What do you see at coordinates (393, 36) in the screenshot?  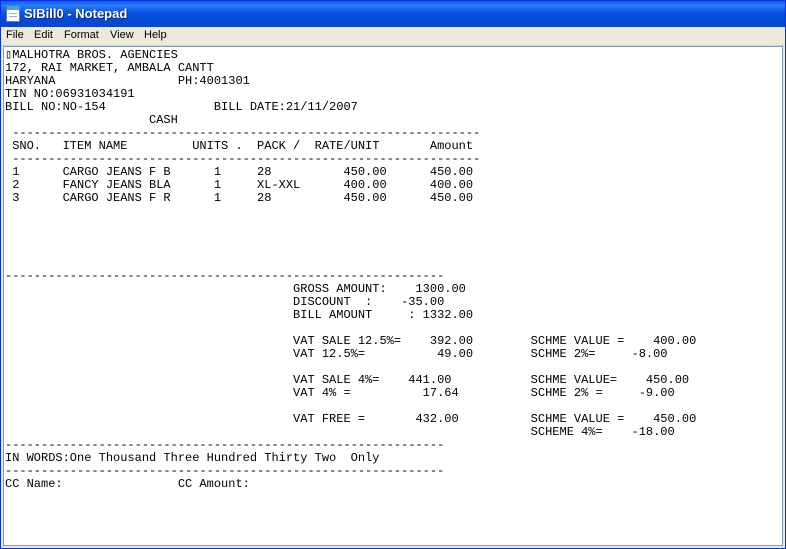 I see `menu-bar: File Edit Format View Help` at bounding box center [393, 36].